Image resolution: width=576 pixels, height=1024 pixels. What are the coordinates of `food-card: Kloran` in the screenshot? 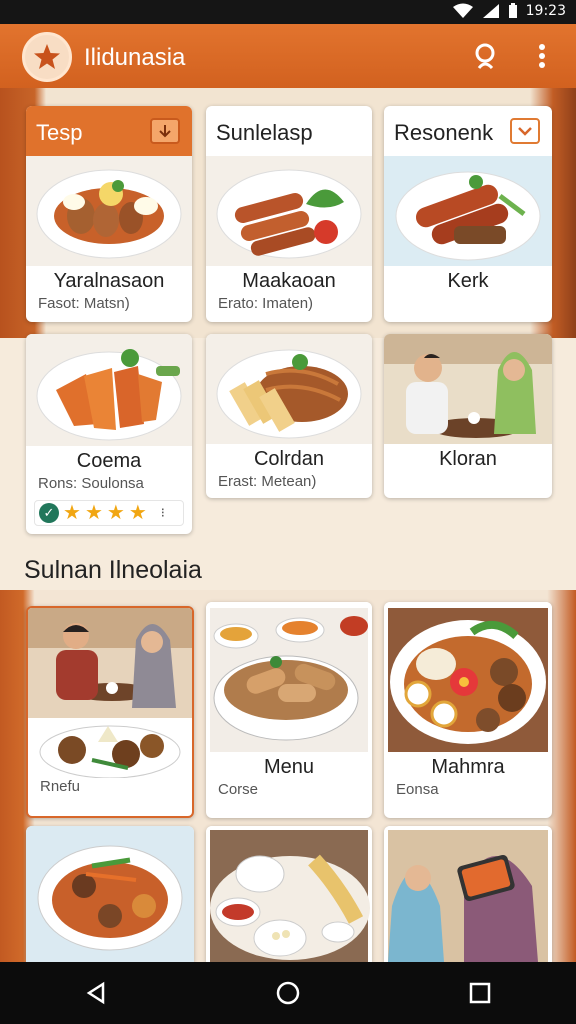 It's located at (468, 416).